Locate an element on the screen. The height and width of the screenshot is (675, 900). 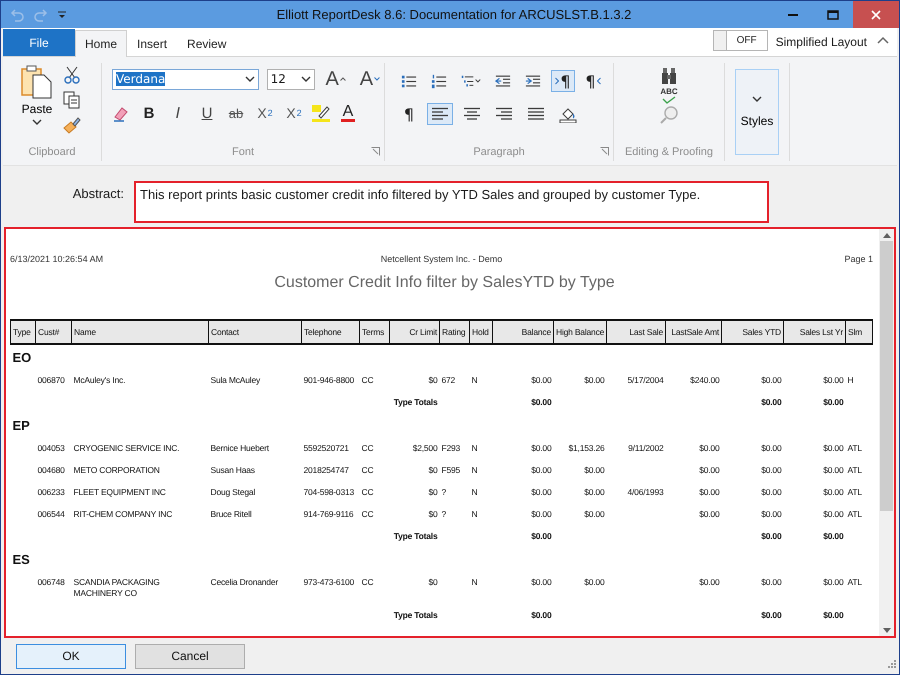
font-size-field: 12 is located at coordinates (291, 79).